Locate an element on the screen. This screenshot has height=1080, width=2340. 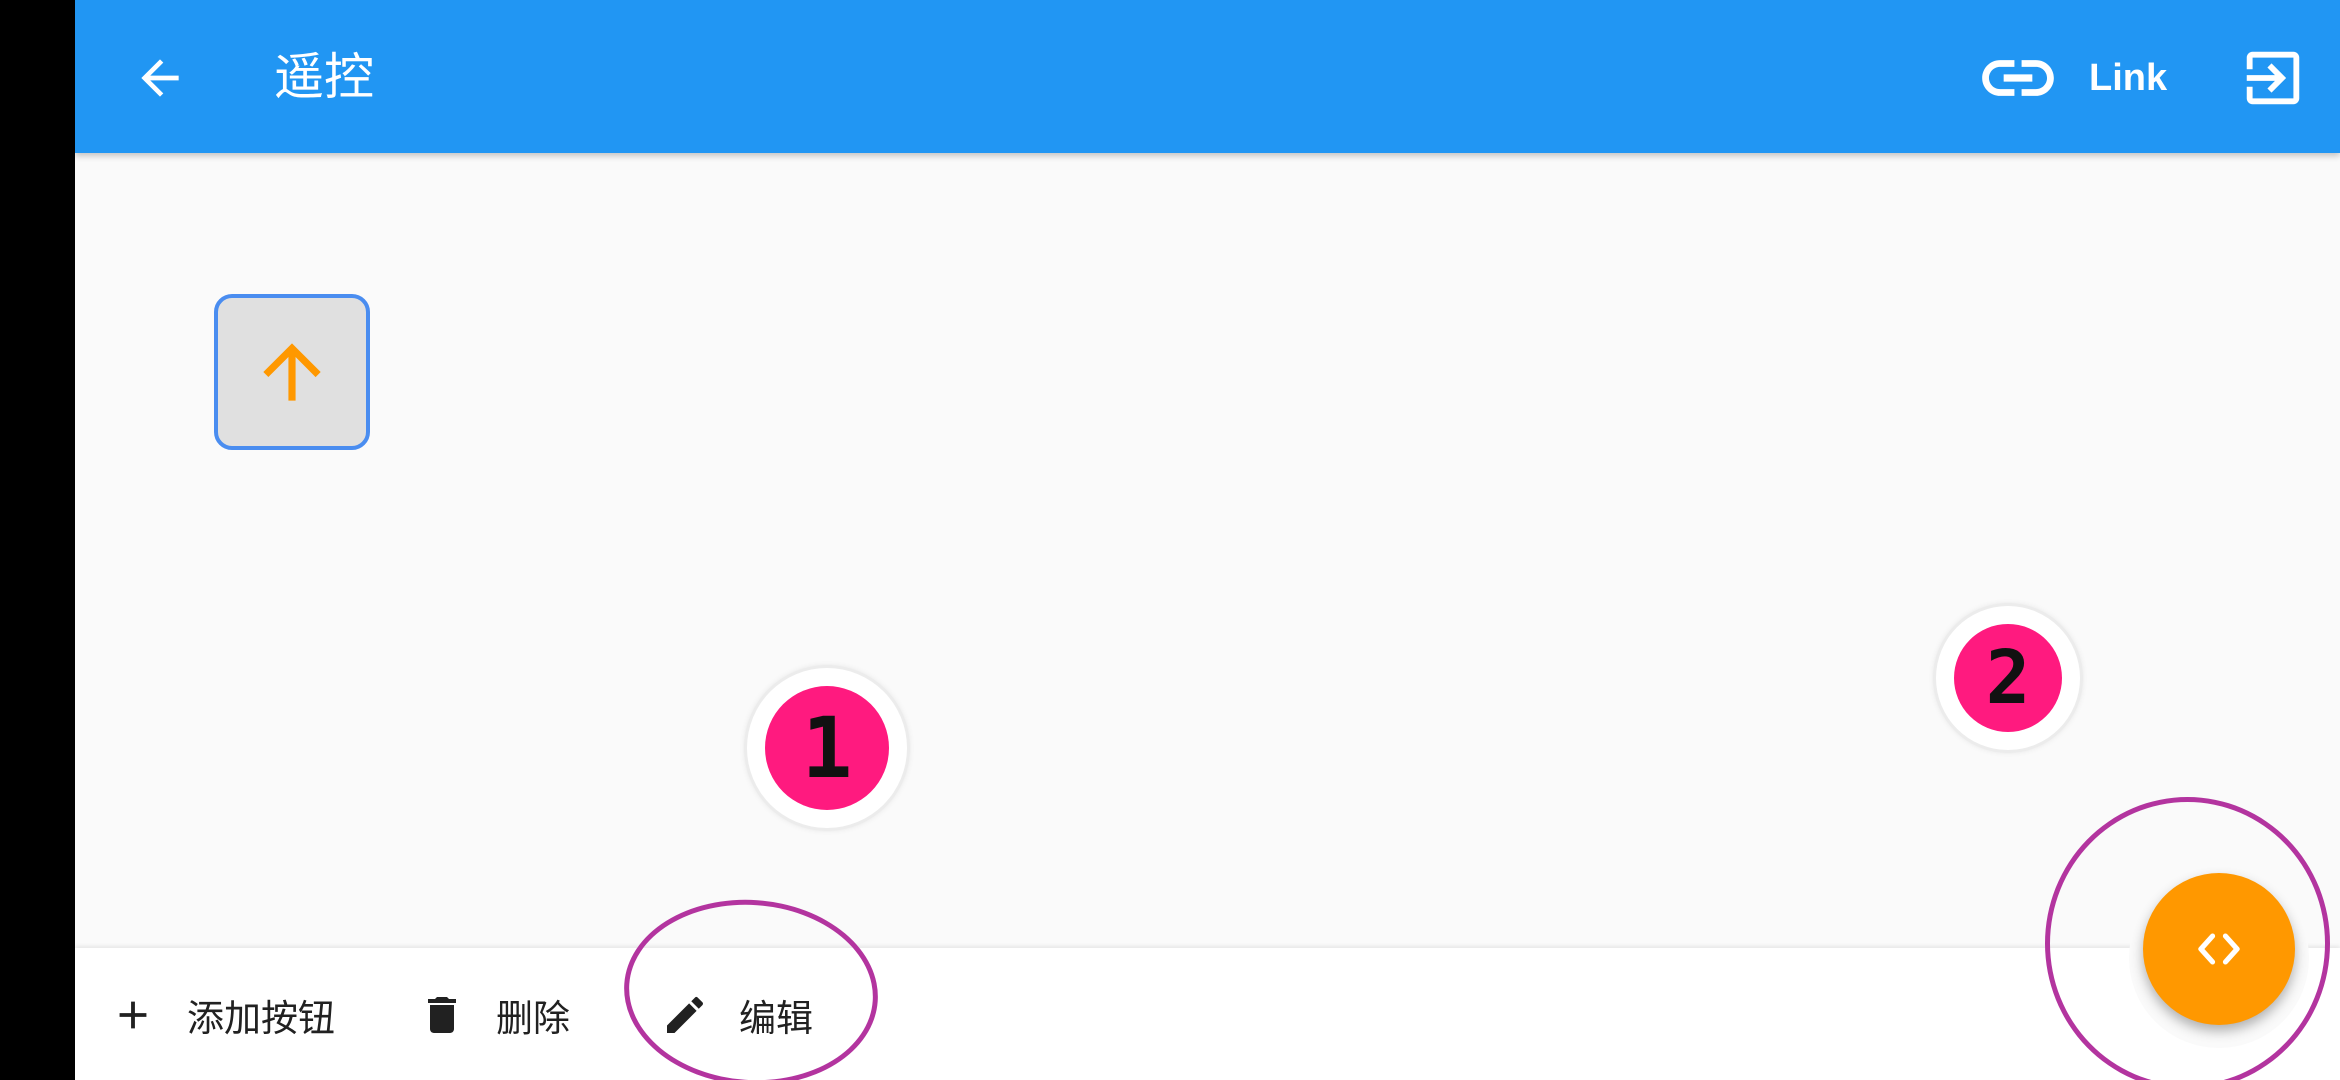
plus-icon is located at coordinates (133, 1015).